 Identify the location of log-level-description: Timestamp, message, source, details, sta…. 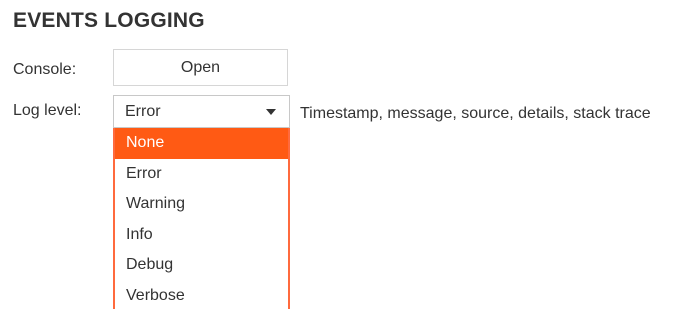
(475, 113).